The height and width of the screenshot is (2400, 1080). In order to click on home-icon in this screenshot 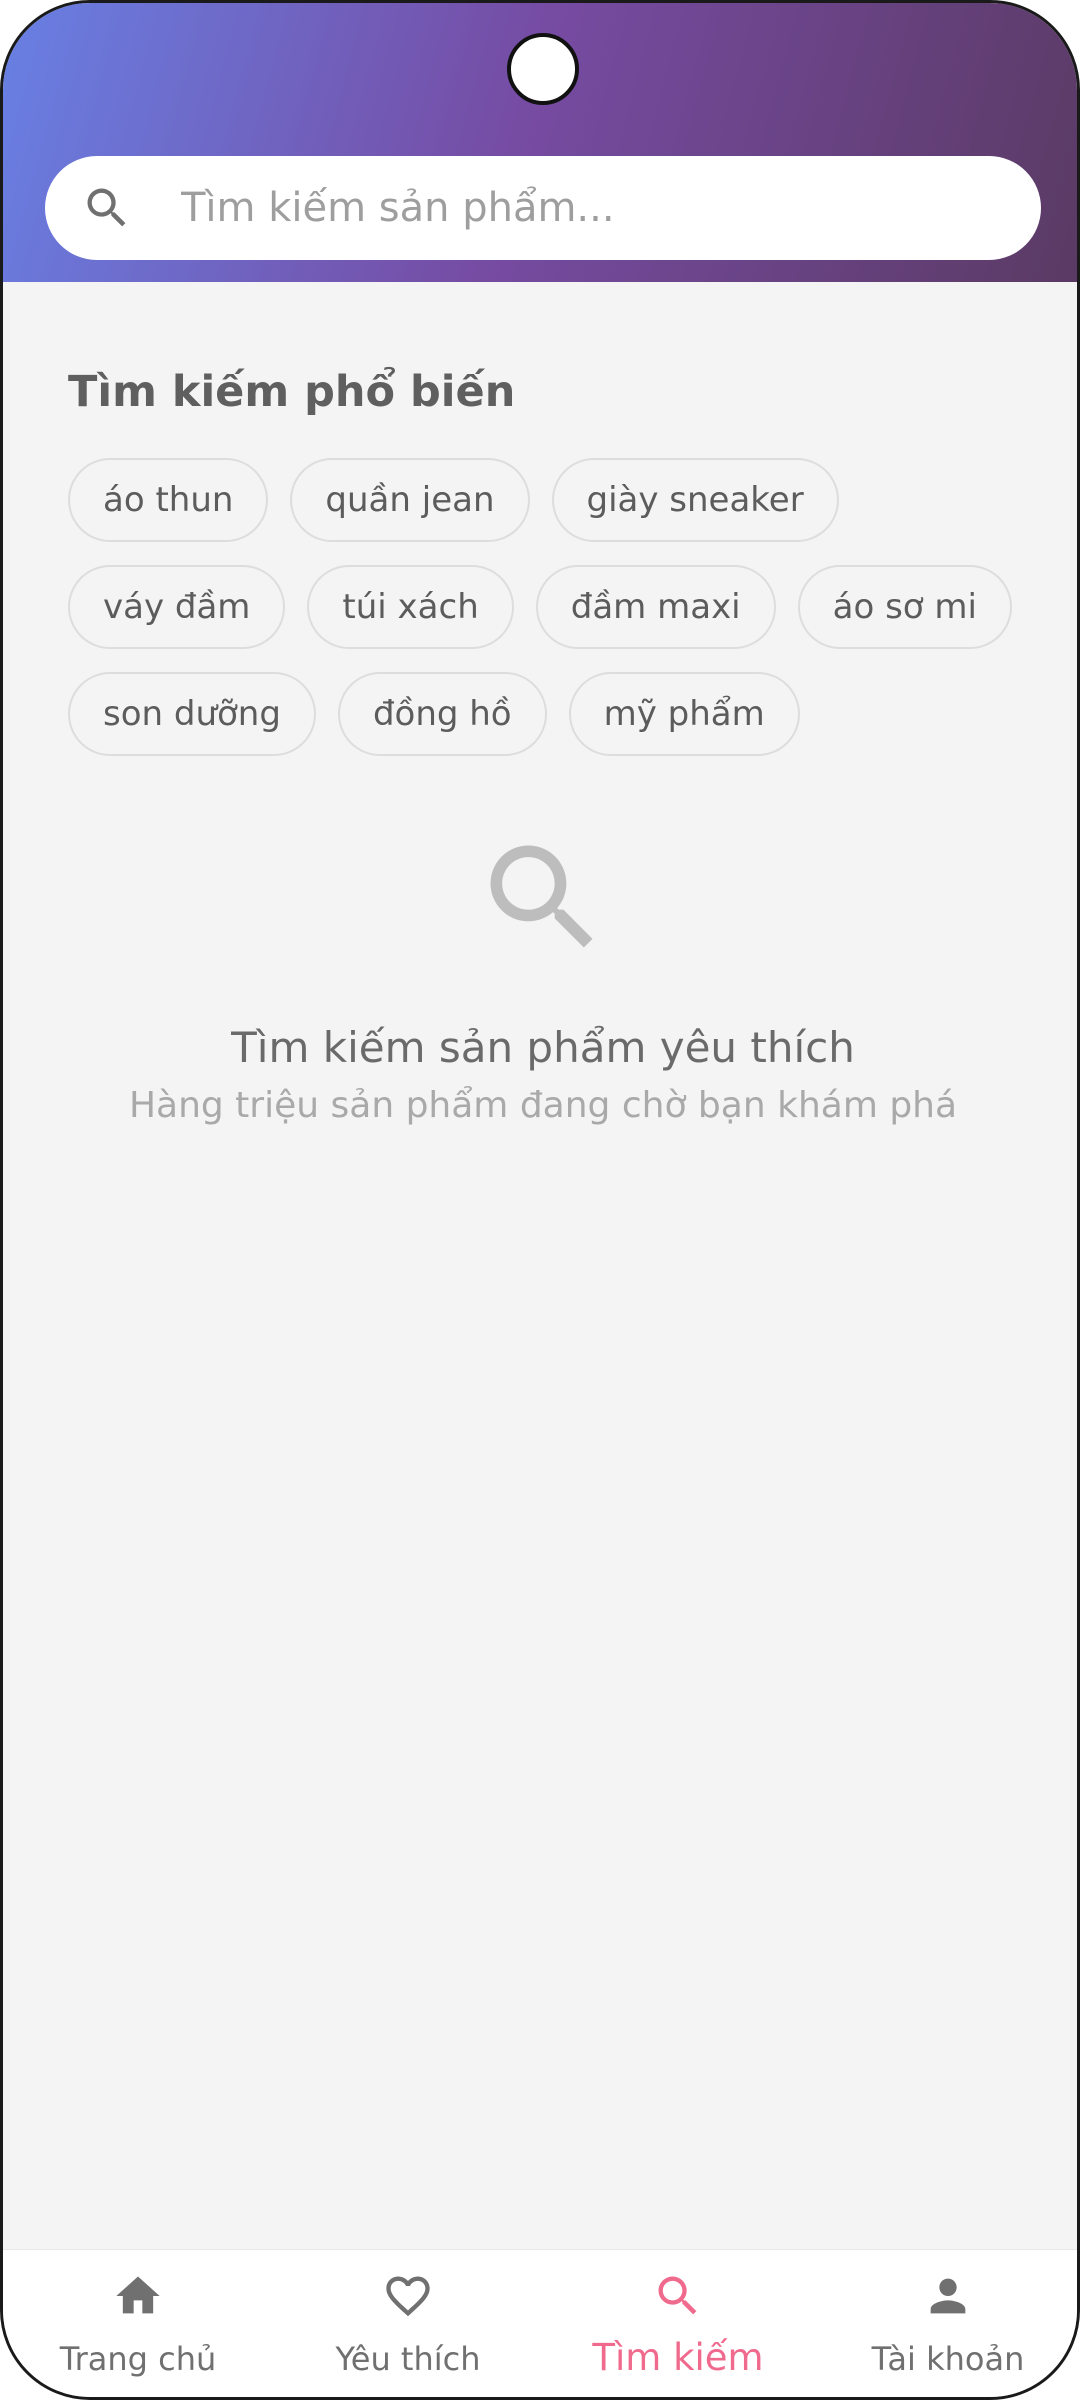, I will do `click(138, 2295)`.